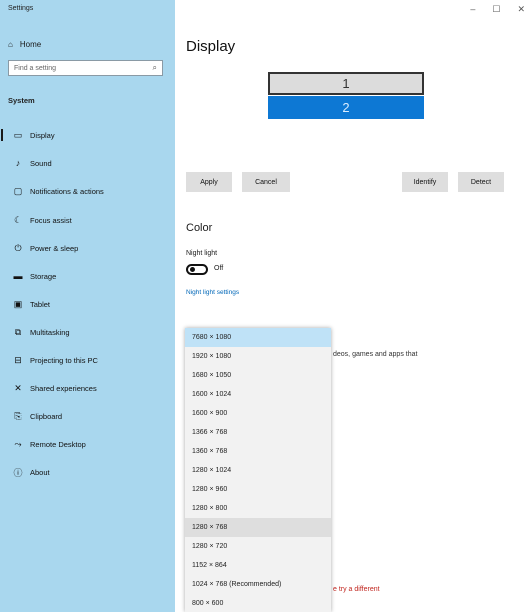 The height and width of the screenshot is (612, 532). What do you see at coordinates (209, 182) in the screenshot?
I see `apply-button: Apply` at bounding box center [209, 182].